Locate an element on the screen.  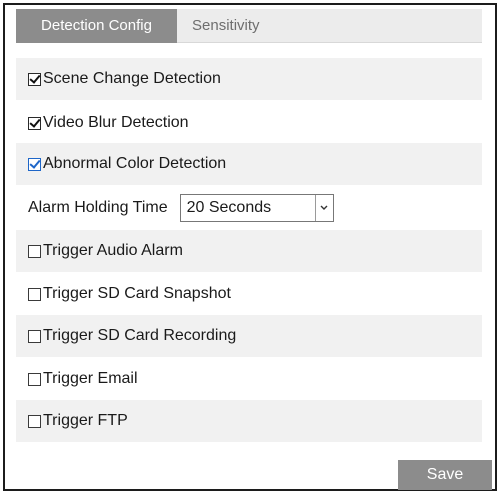
scene-change-checkbox is located at coordinates (34, 79).